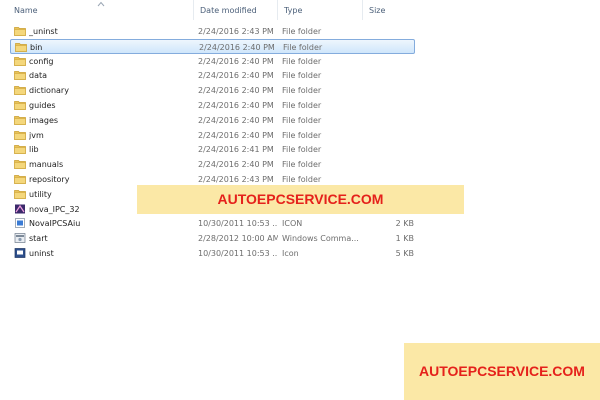  What do you see at coordinates (20, 253) in the screenshot?
I see `uninstall-icon` at bounding box center [20, 253].